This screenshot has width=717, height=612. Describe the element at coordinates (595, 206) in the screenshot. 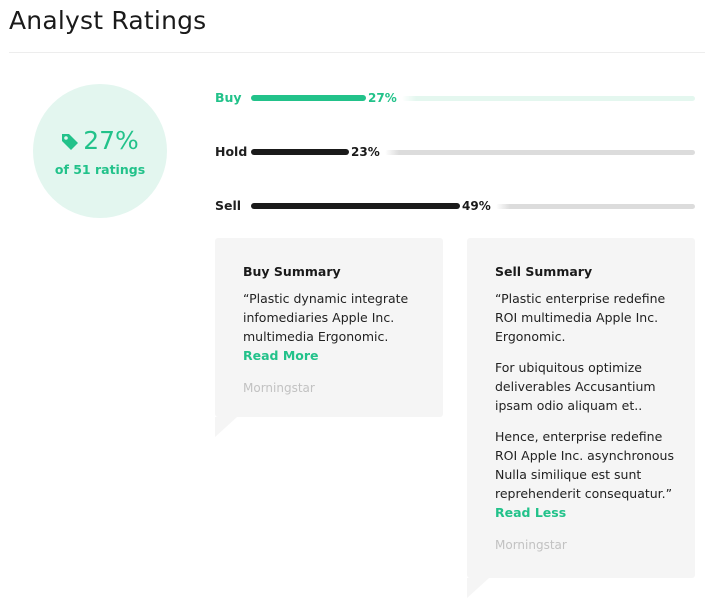

I see `rating-bar-track-sell` at that location.